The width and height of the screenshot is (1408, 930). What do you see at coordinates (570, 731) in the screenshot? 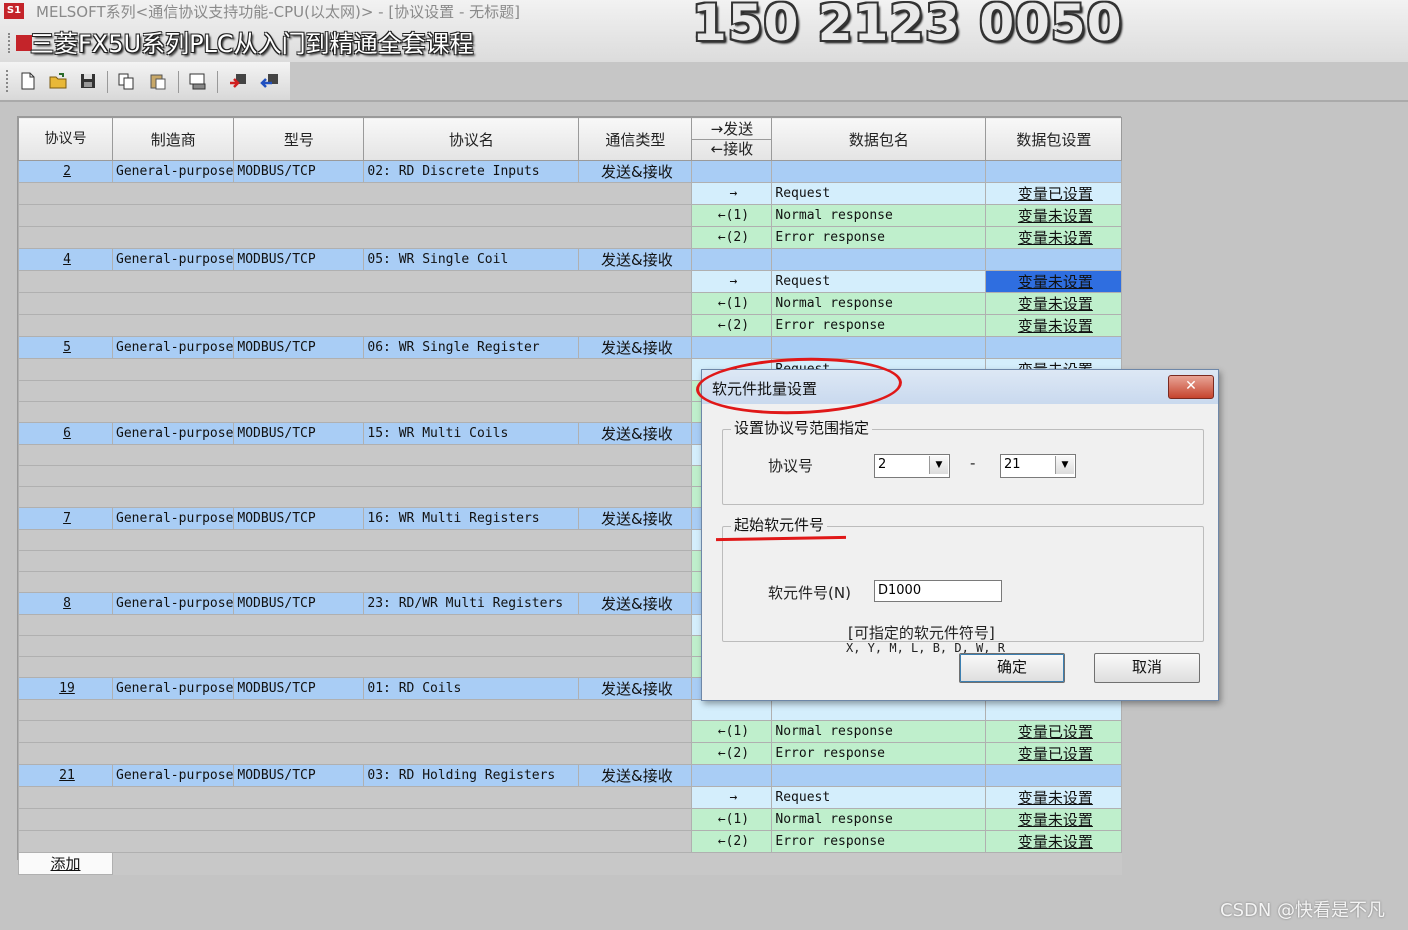
I see `packet-row: ←(1) Normal response 变量已设置` at bounding box center [570, 731].